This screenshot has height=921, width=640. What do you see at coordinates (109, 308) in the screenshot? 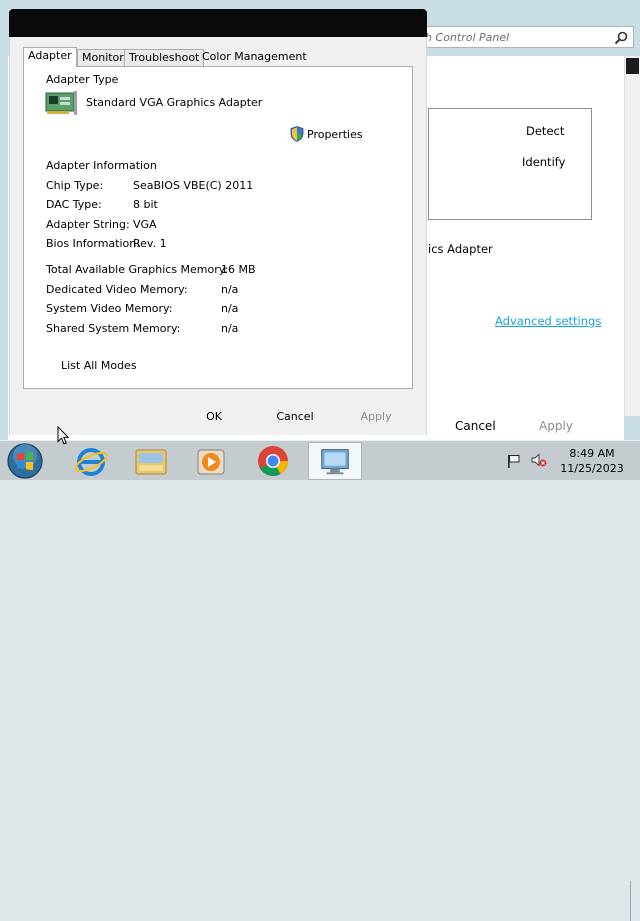
I see `system-video-memory-label: System Video Memory:` at bounding box center [109, 308].